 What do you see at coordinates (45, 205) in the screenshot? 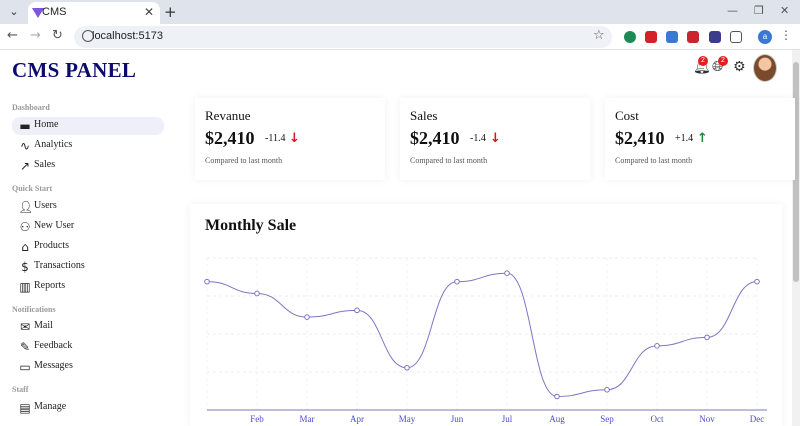
I see `sidebar-item-label: Users` at bounding box center [45, 205].